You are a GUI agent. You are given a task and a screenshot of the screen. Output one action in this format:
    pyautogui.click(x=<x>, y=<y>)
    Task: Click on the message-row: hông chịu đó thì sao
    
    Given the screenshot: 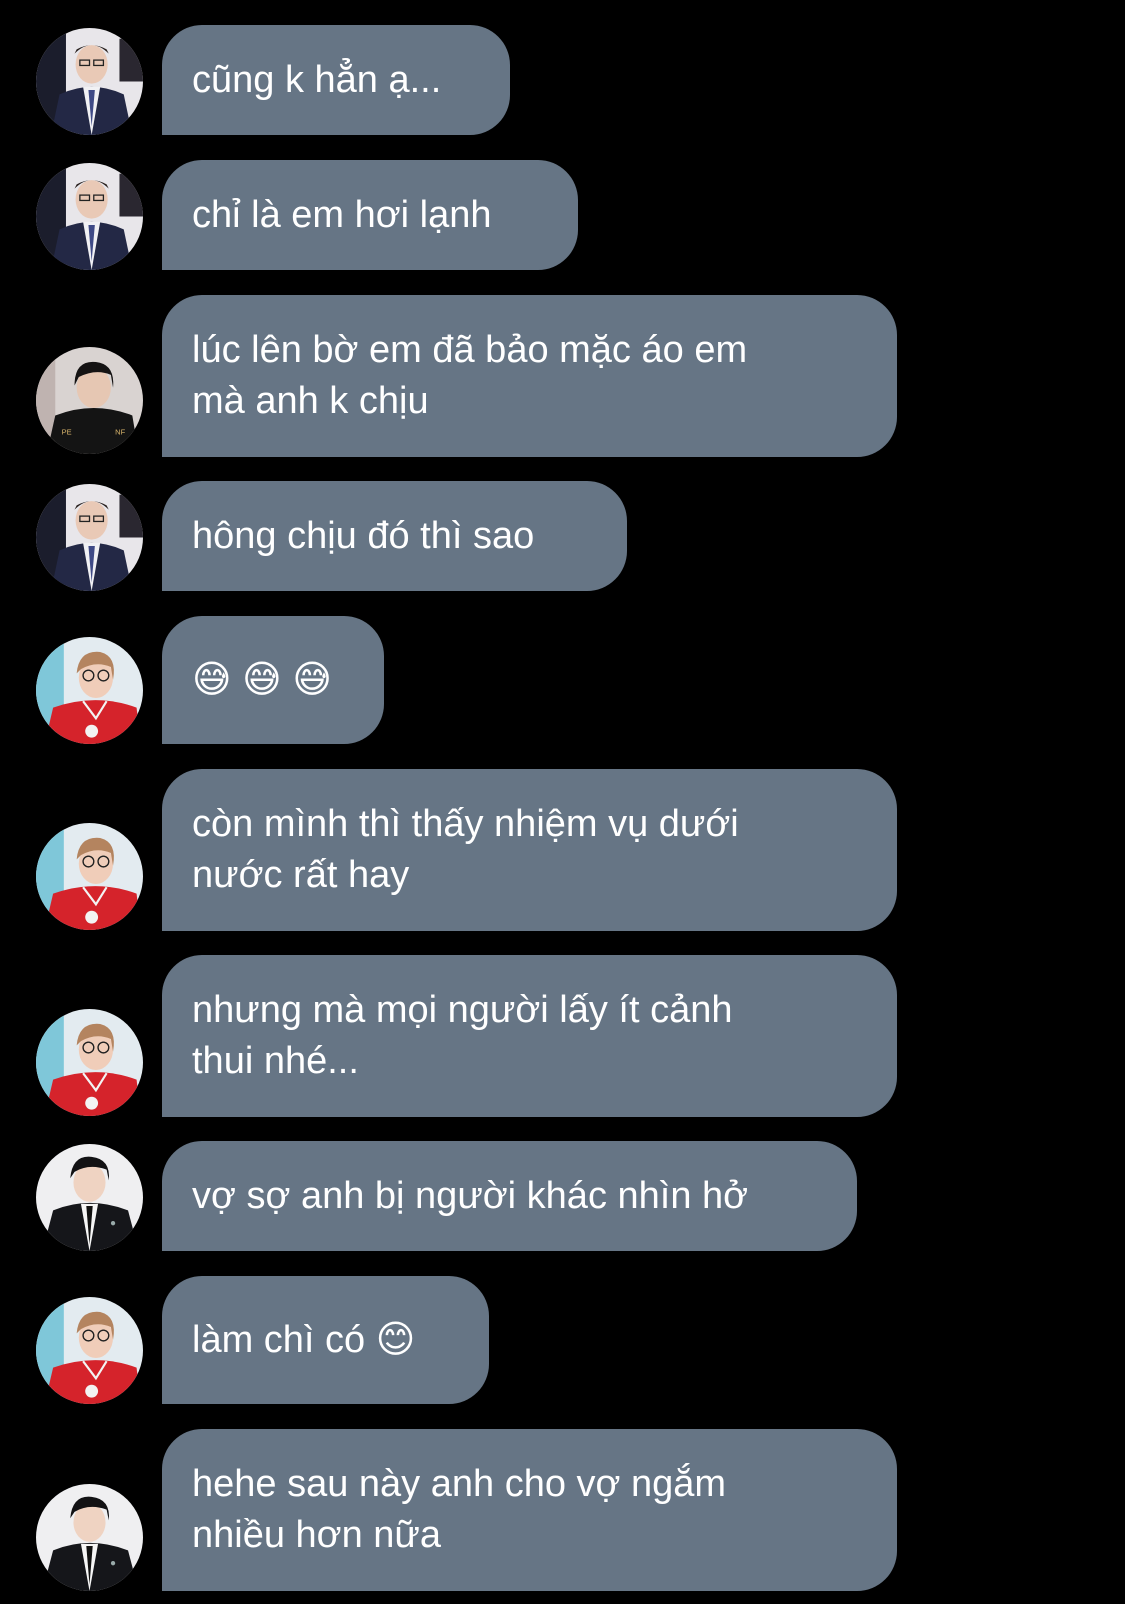 What is the action you would take?
    pyautogui.click(x=562, y=536)
    